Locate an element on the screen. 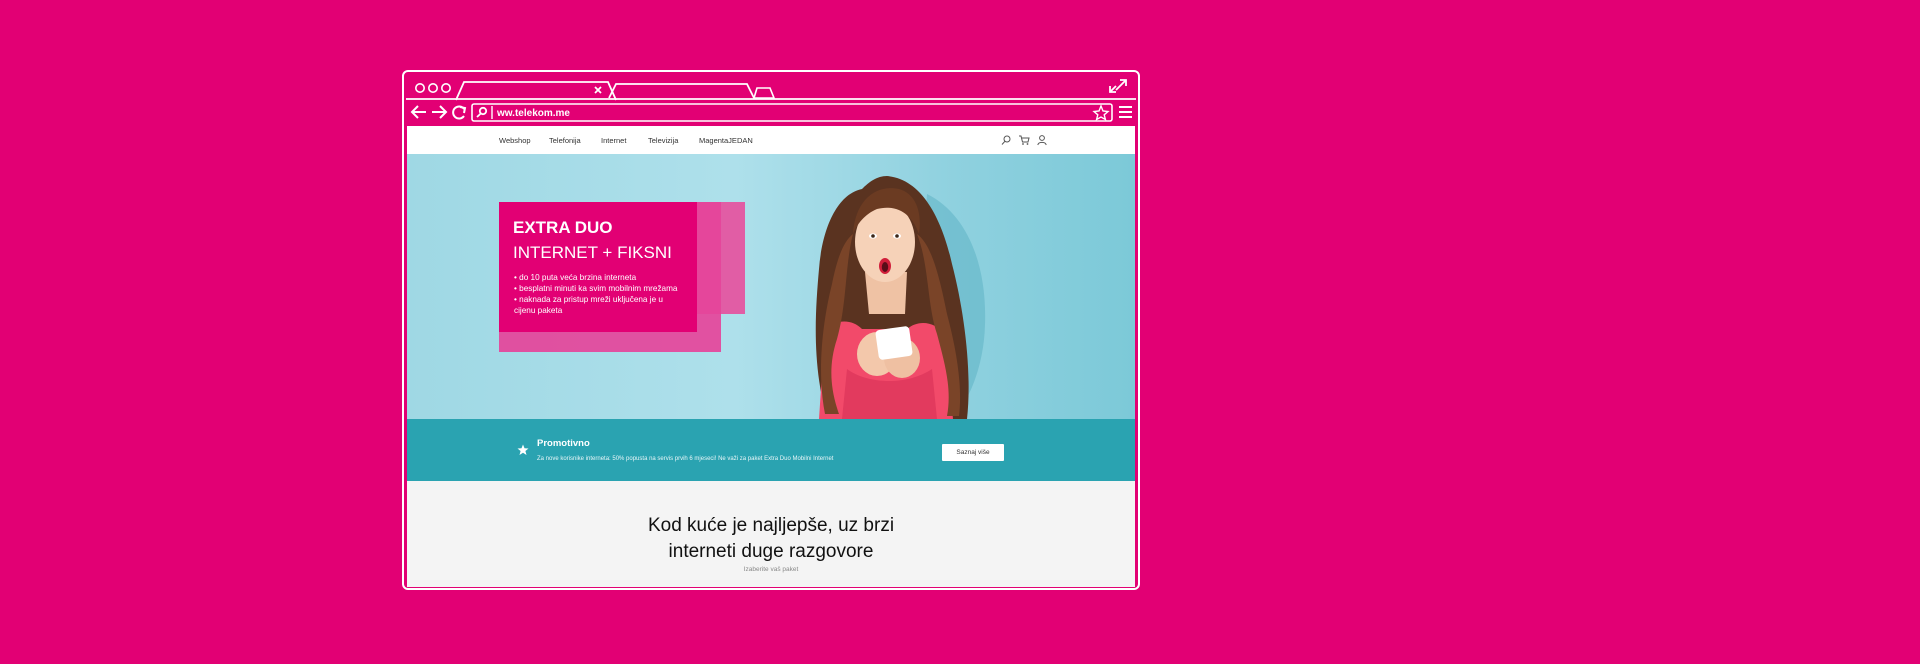  nav-item-telefonija: Telefonija is located at coordinates (565, 140).